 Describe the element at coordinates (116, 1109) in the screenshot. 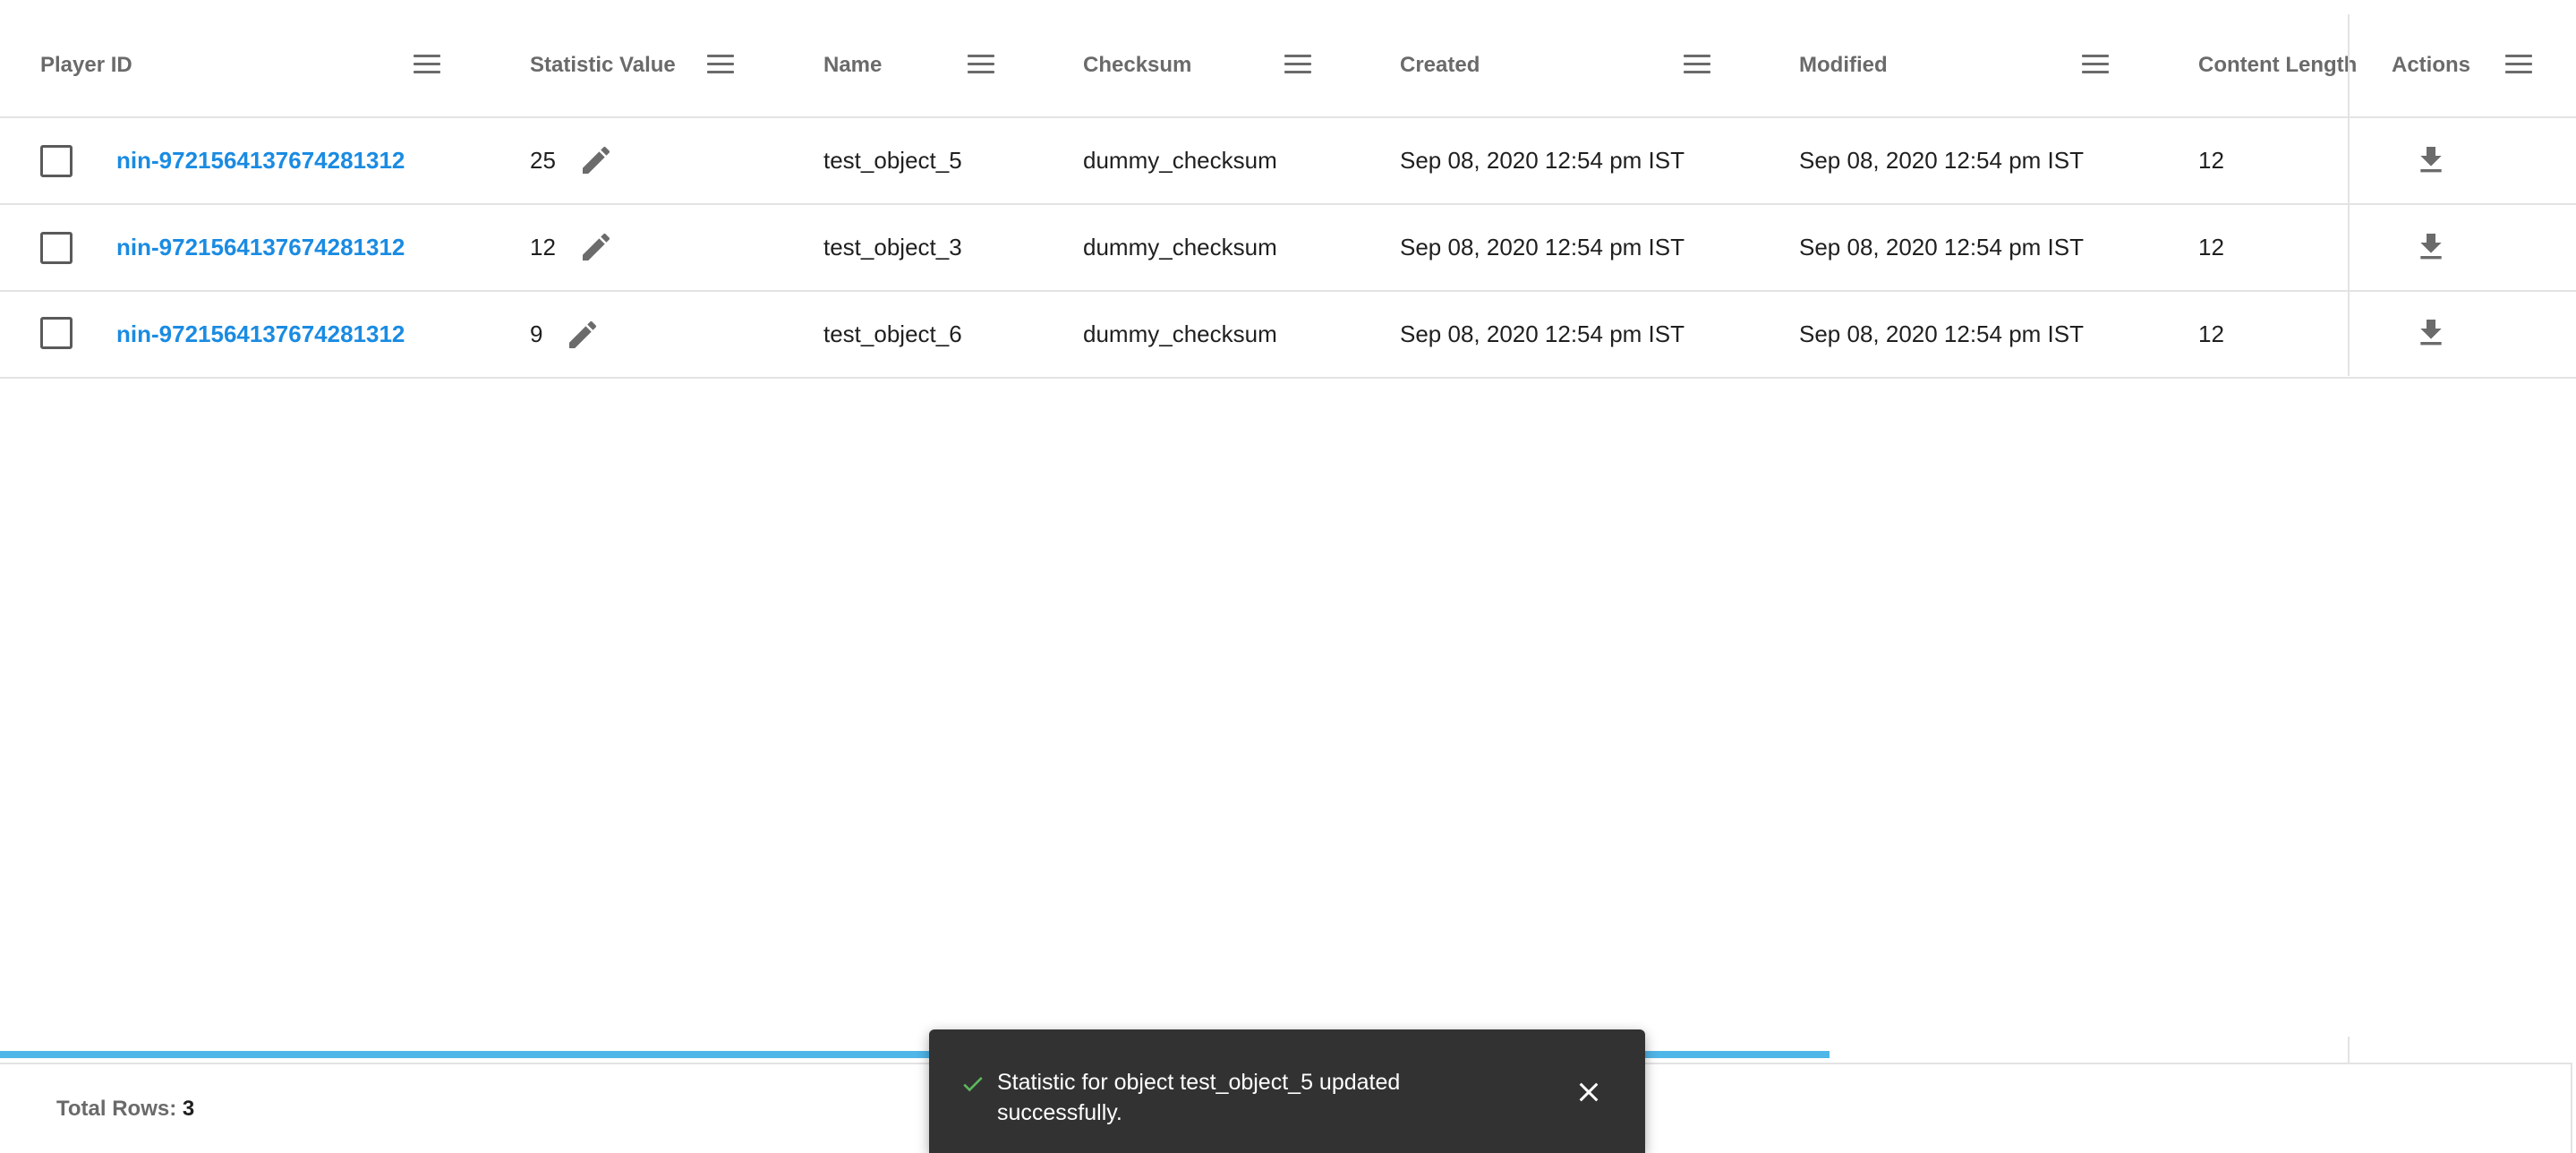

I see `total-rows-label: Total Rows:` at that location.